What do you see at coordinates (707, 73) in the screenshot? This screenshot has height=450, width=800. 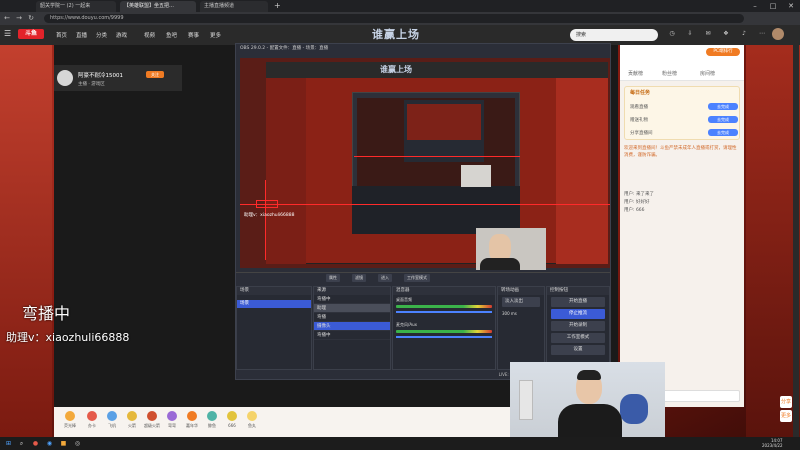 I see `tab-room: 房间榜` at bounding box center [707, 73].